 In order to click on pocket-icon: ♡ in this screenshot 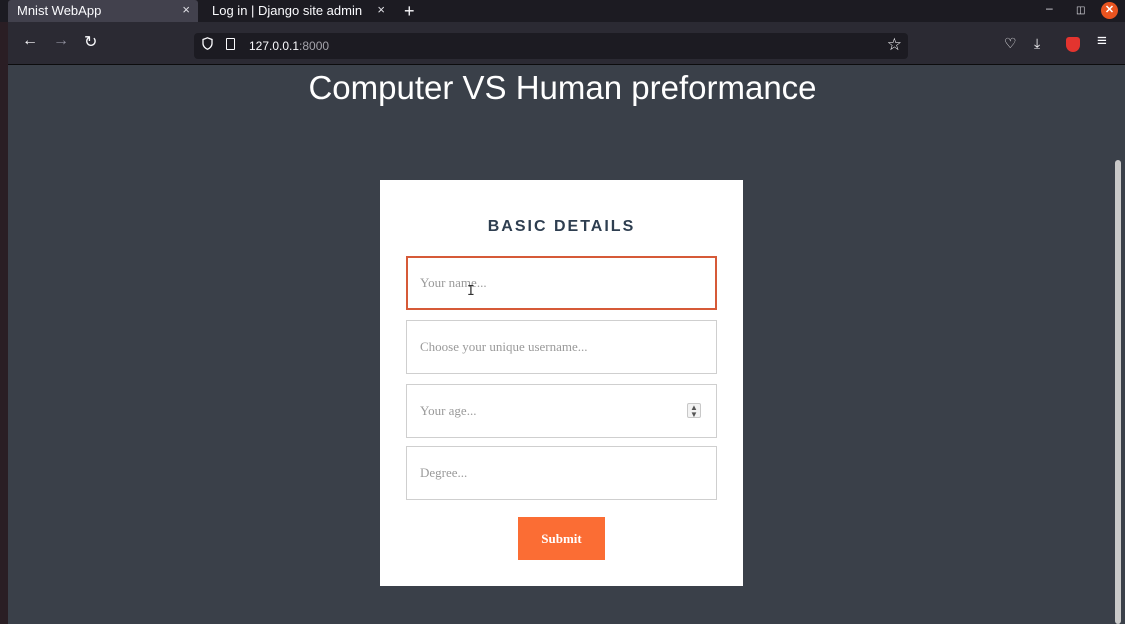, I will do `click(1010, 43)`.